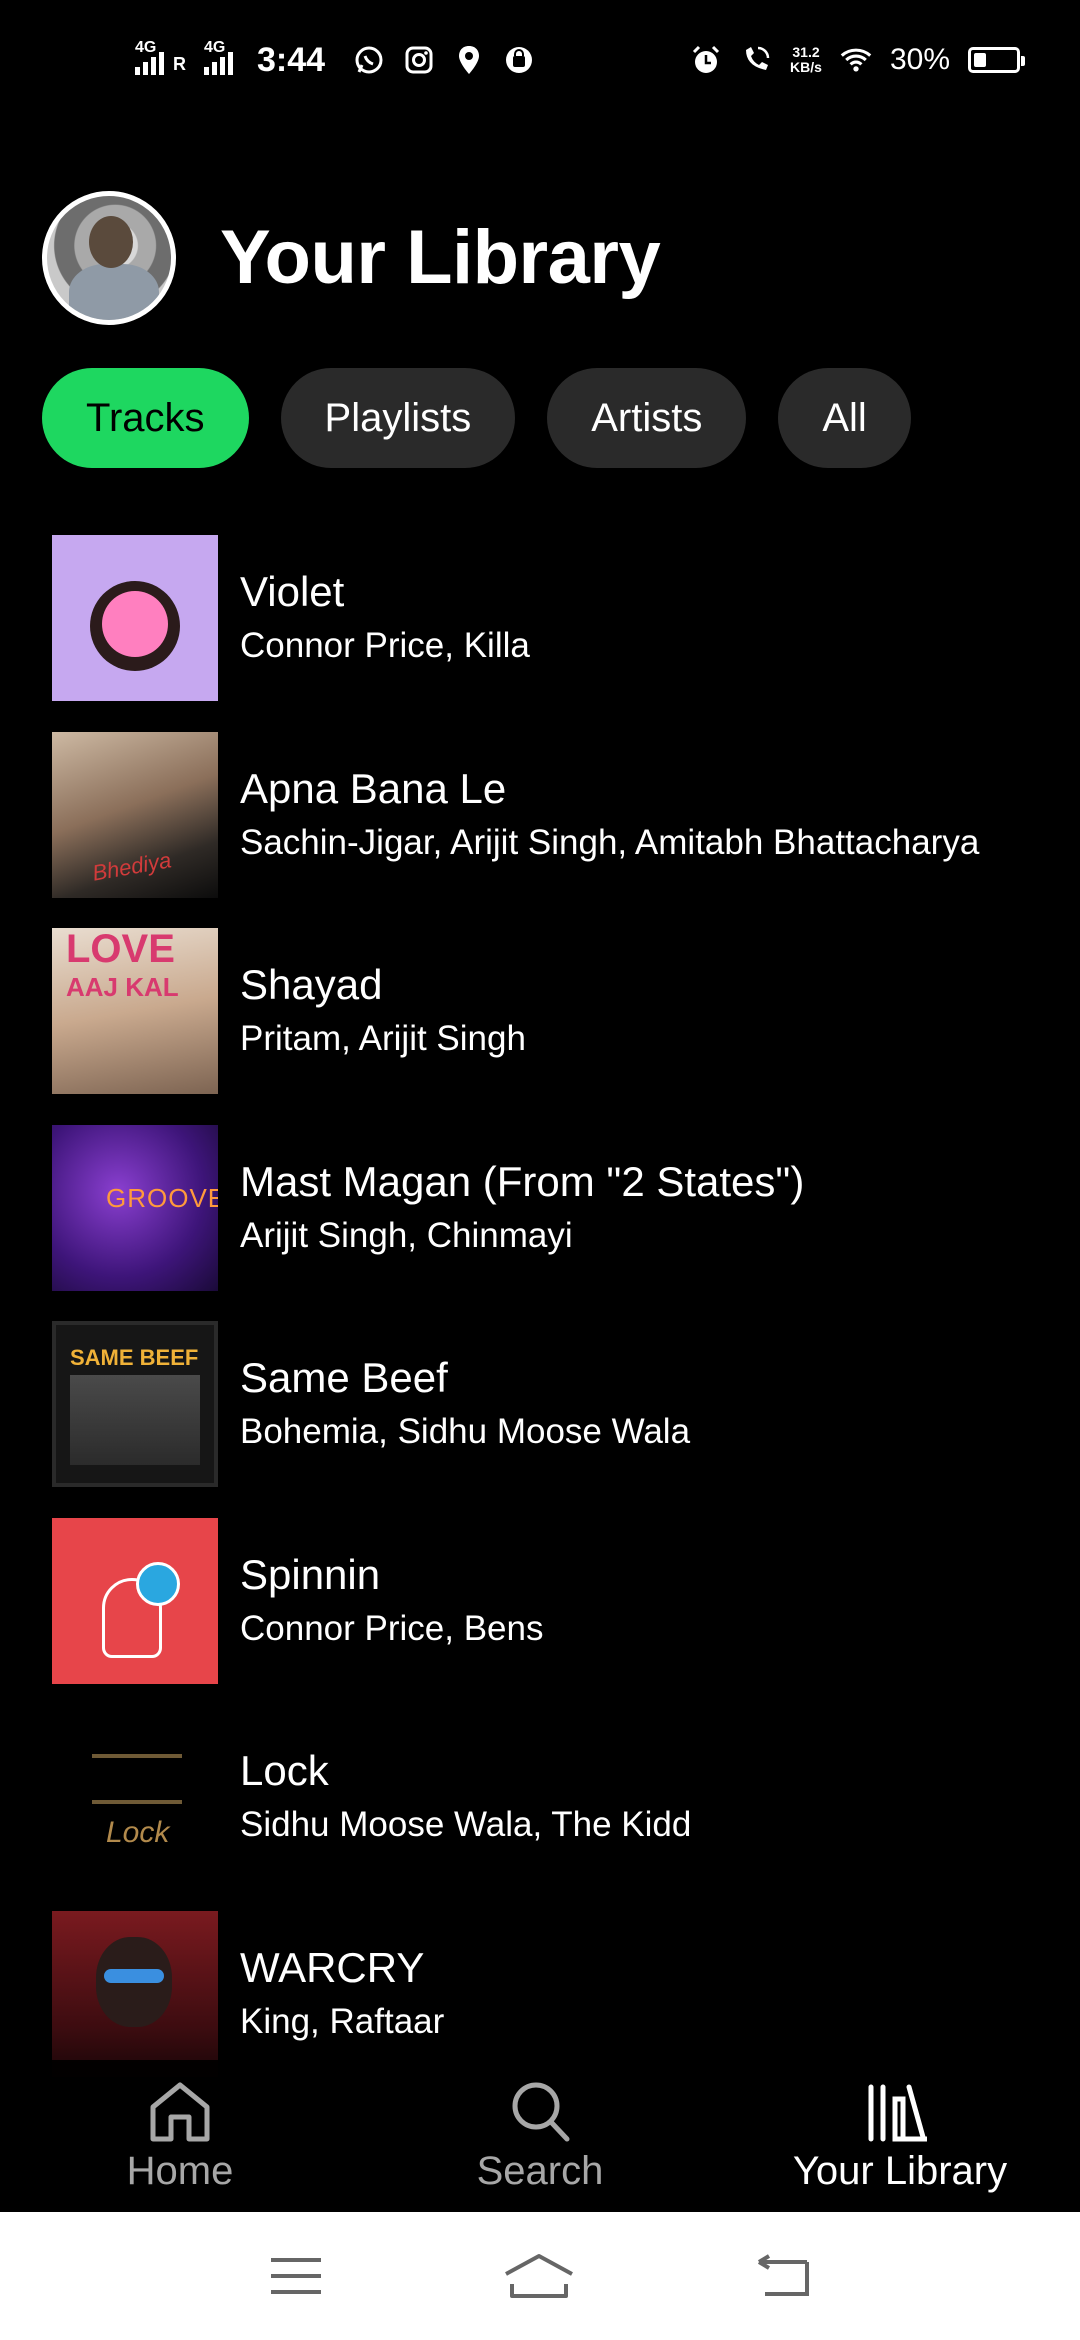 The width and height of the screenshot is (1080, 2340). I want to click on track-row: LOVE AAJ KAL Shayad Pritam, Arijit Singh, so click(552, 1011).